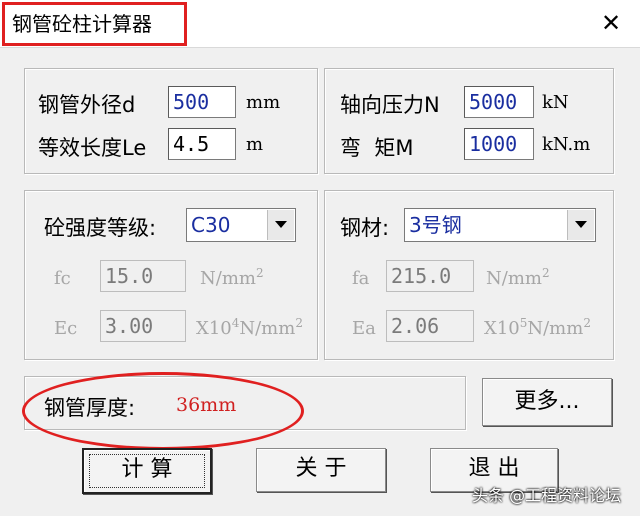 The width and height of the screenshot is (640, 516). I want to click on length-unit: m, so click(255, 144).